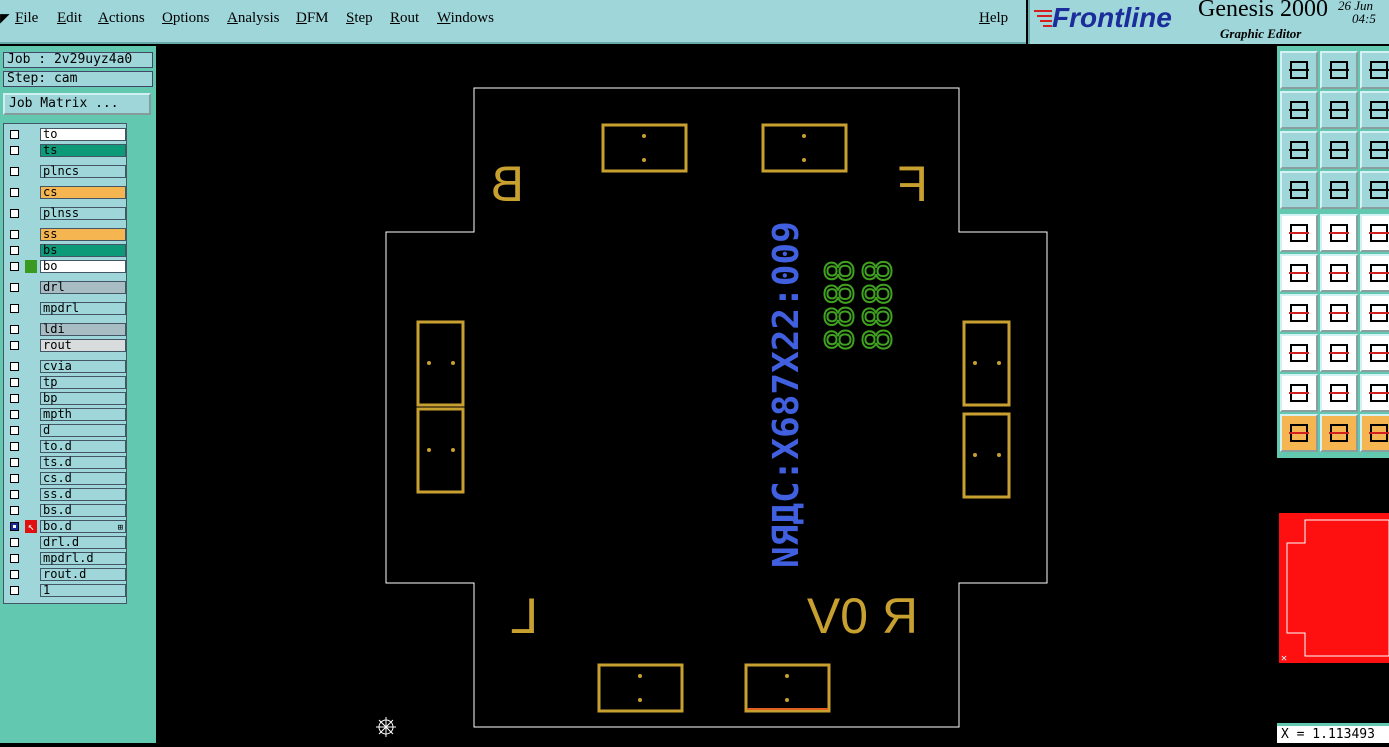 The width and height of the screenshot is (1389, 747). I want to click on grid-button, so click(1339, 190).